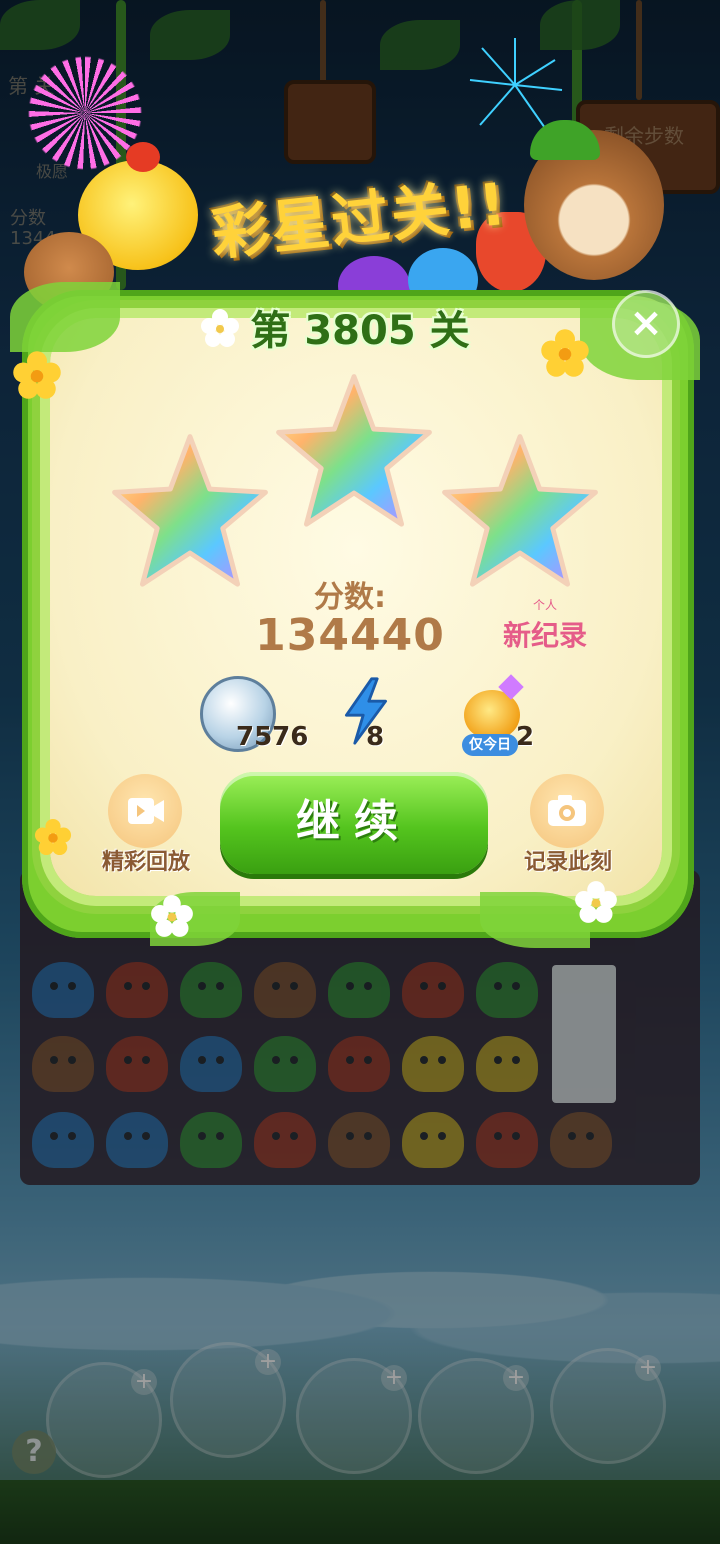 The height and width of the screenshot is (1544, 720). Describe the element at coordinates (544, 605) in the screenshot. I see `new-record-badge-small: 个人` at that location.